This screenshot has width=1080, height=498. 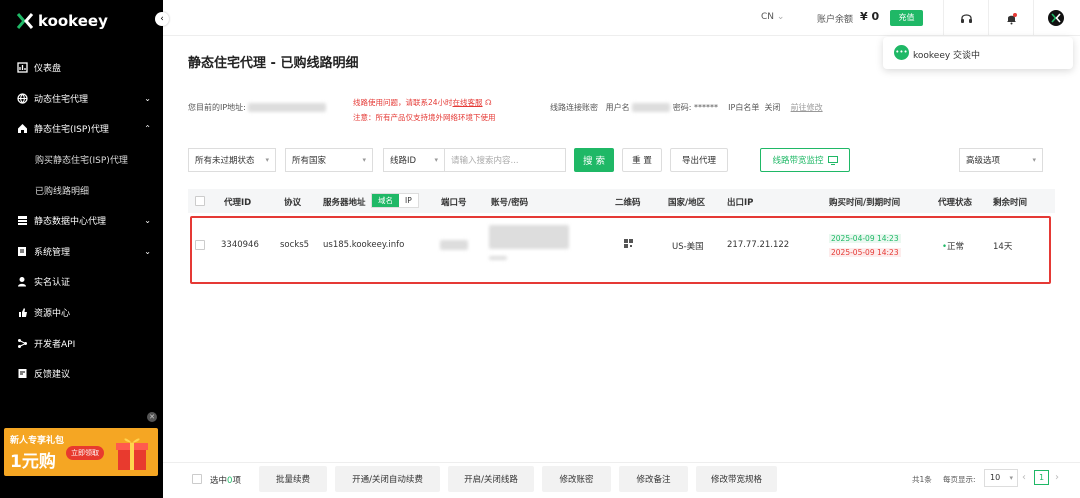 What do you see at coordinates (22, 373) in the screenshot?
I see `feedback-icon` at bounding box center [22, 373].